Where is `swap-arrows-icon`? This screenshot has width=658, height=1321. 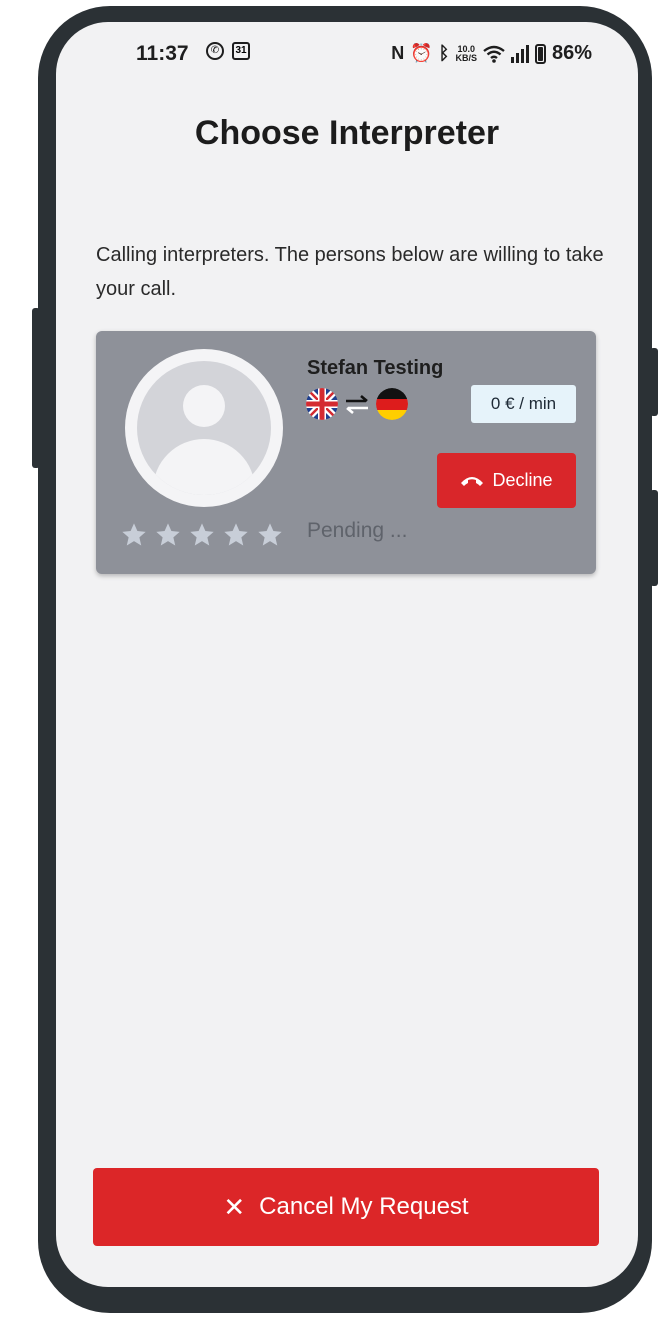
swap-arrows-icon is located at coordinates (357, 404).